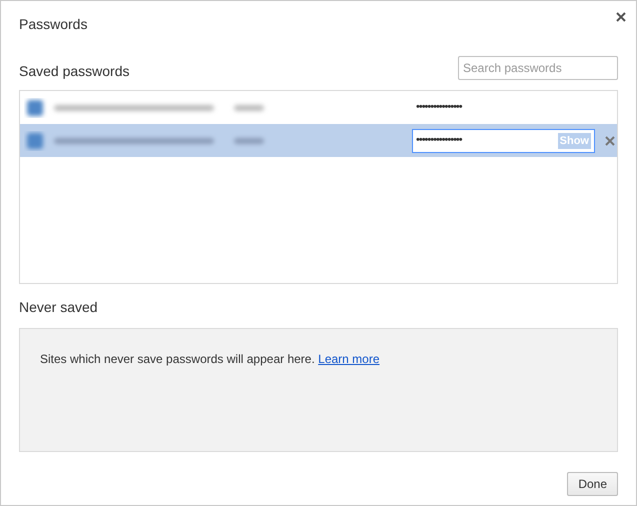 Image resolution: width=637 pixels, height=506 pixels. What do you see at coordinates (59, 307) in the screenshot?
I see `section-heading: Never saved` at bounding box center [59, 307].